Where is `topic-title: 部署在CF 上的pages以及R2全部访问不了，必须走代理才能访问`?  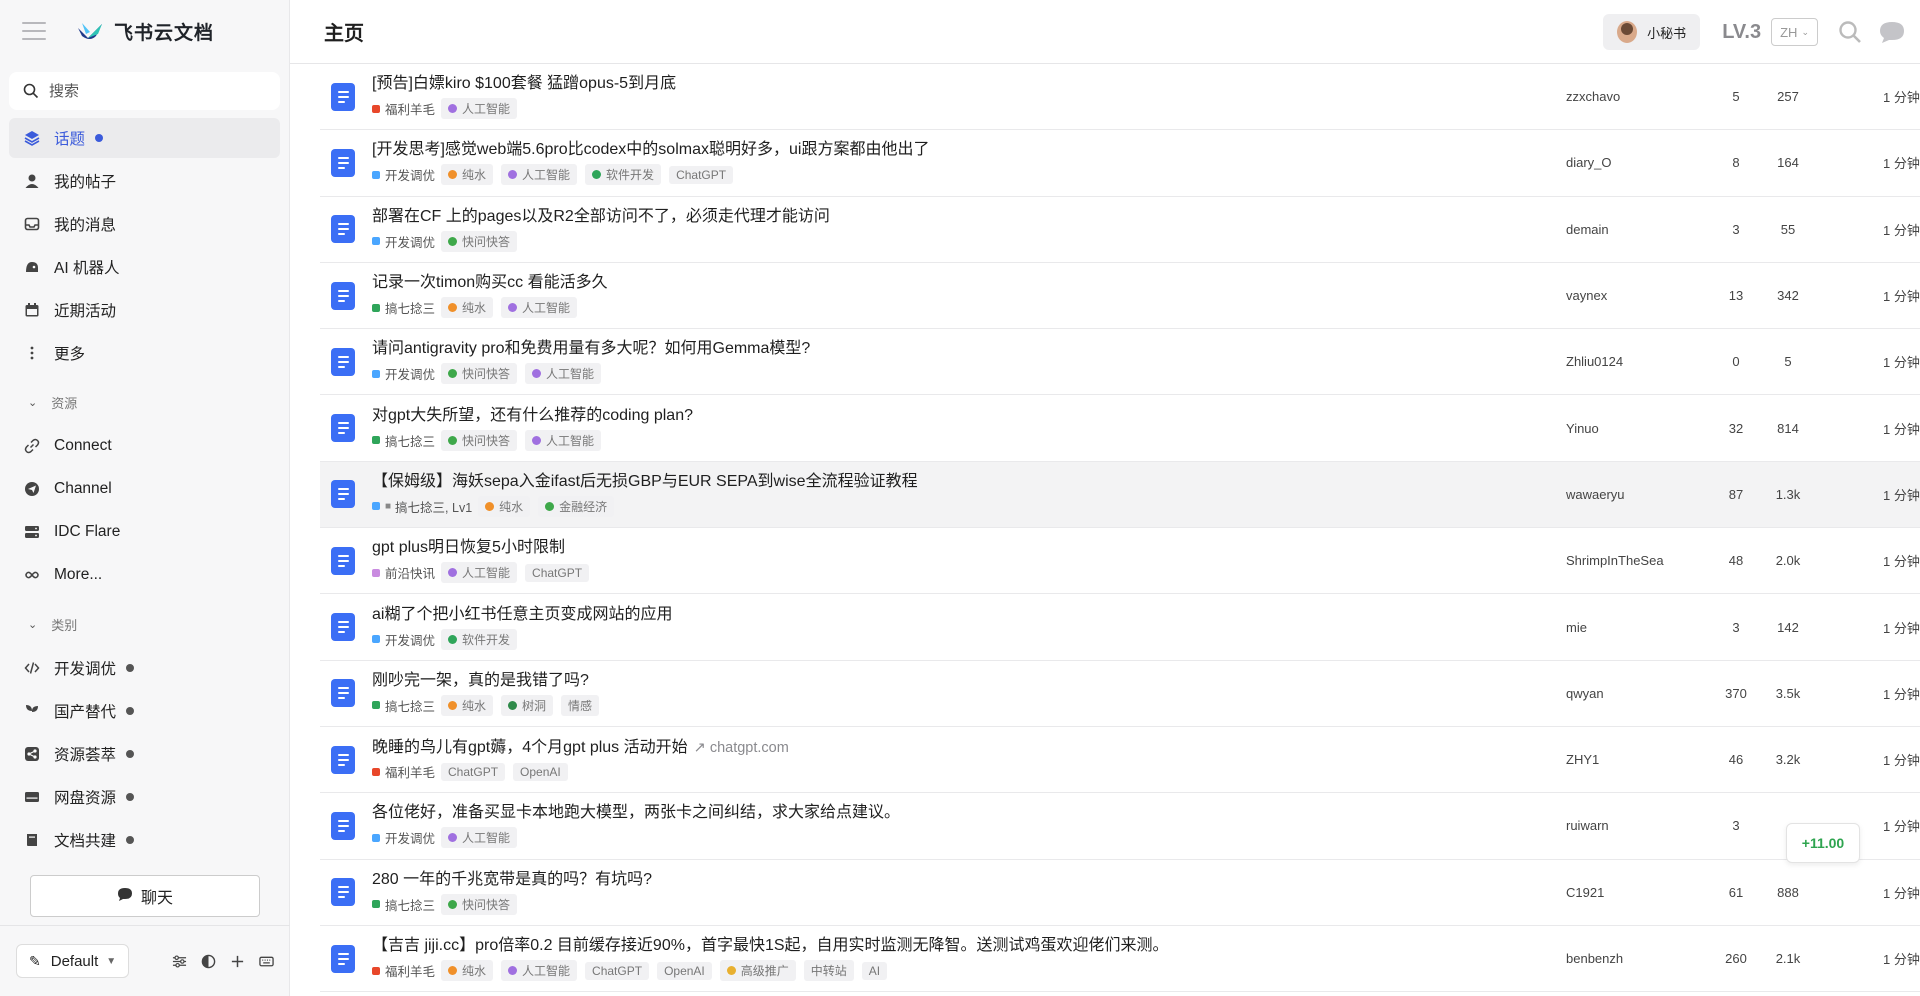 topic-title: 部署在CF 上的pages以及R2全部访问不了，必须走代理才能访问 is located at coordinates (601, 216).